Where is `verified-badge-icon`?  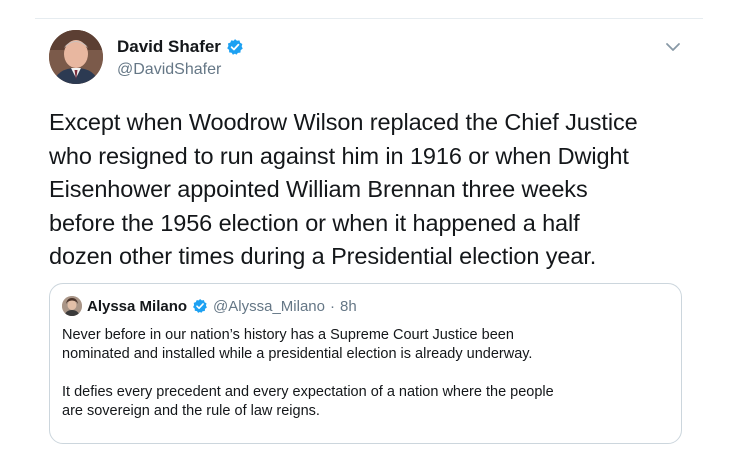 verified-badge-icon is located at coordinates (235, 47).